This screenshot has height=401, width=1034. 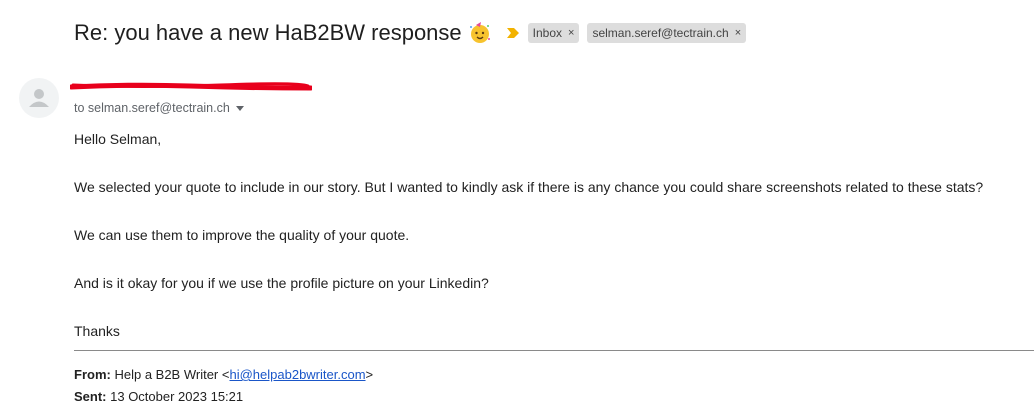 I want to click on from-label: From:, so click(x=92, y=374).